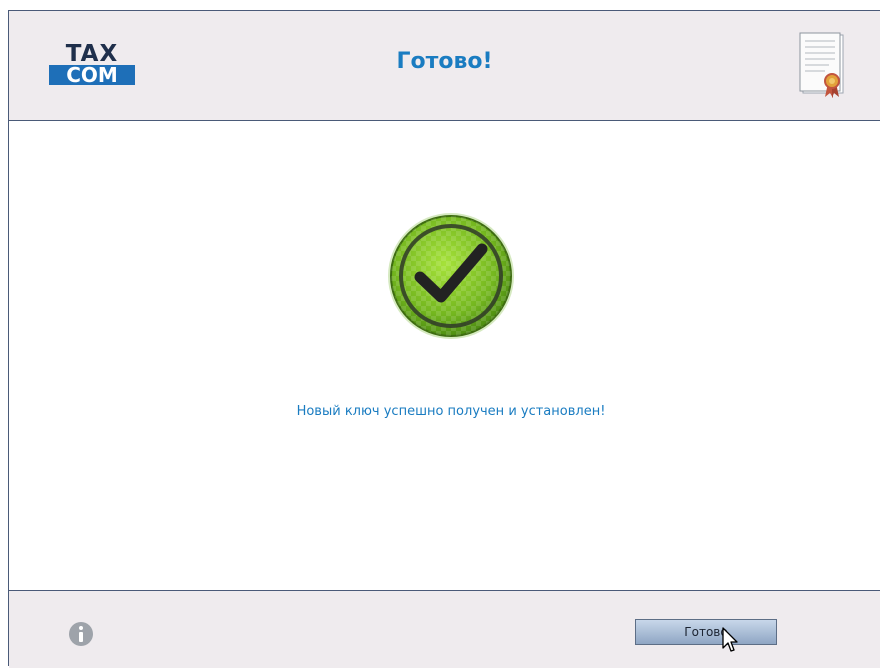 The image size is (880, 668). What do you see at coordinates (730, 640) in the screenshot?
I see `mouse-pointer-icon` at bounding box center [730, 640].